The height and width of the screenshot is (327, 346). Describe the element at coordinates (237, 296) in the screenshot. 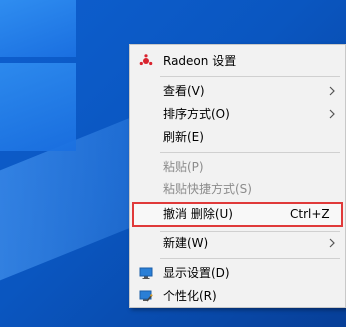

I see `menu-item-personalize: 个性化(R)` at that location.